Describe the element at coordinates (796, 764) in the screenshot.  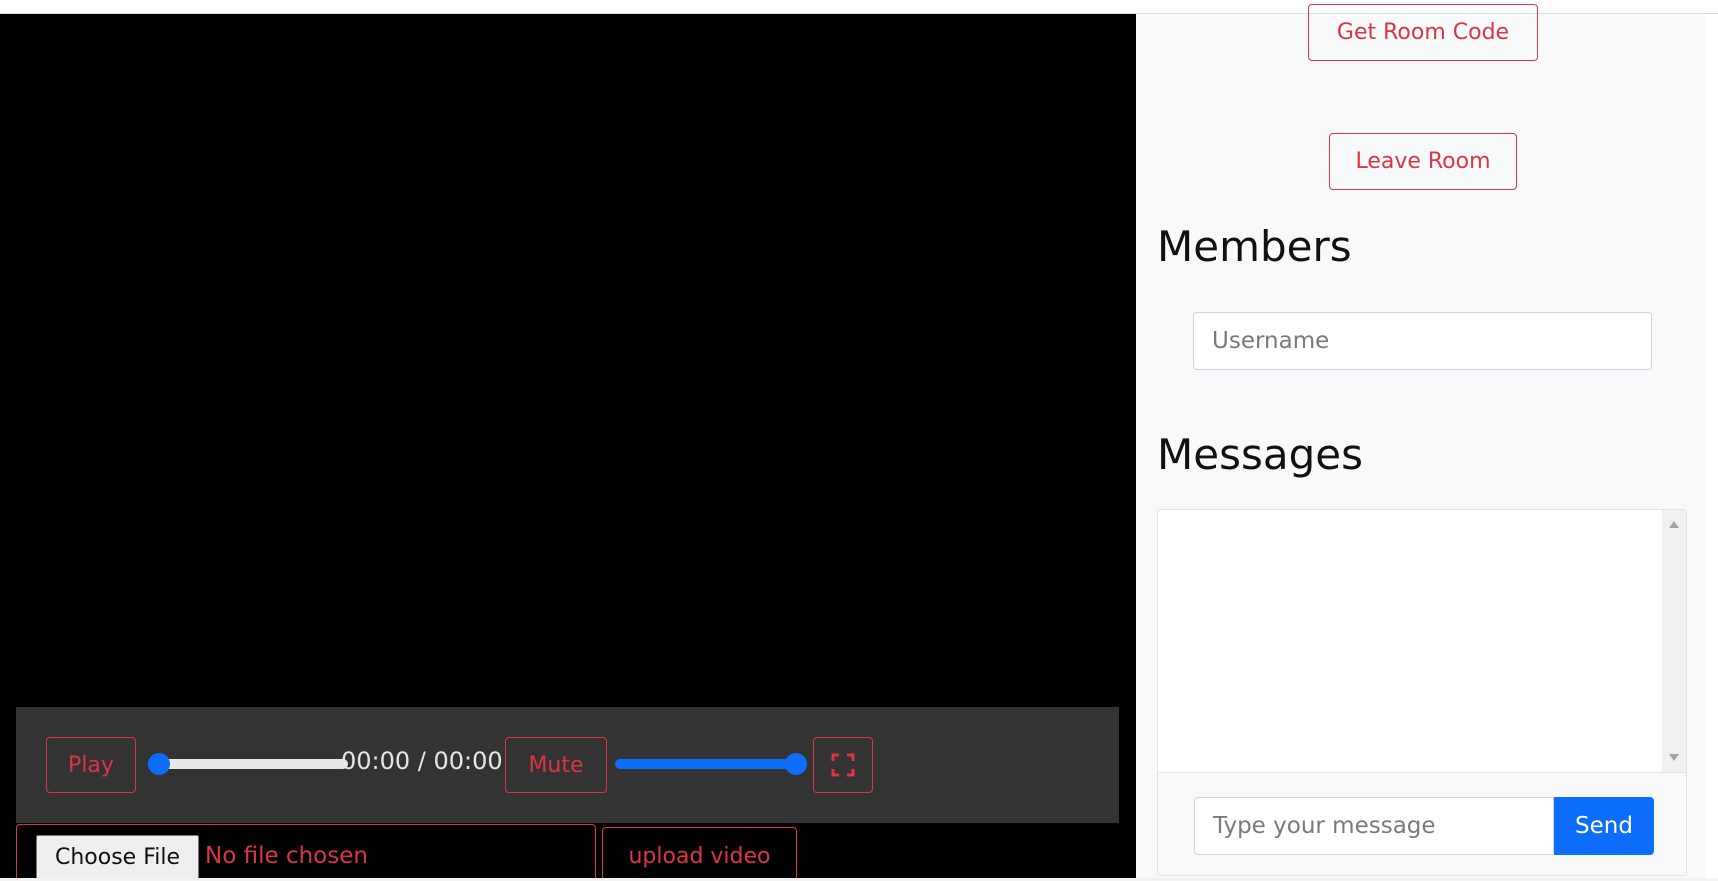
I see `volume-slider-thumb` at that location.